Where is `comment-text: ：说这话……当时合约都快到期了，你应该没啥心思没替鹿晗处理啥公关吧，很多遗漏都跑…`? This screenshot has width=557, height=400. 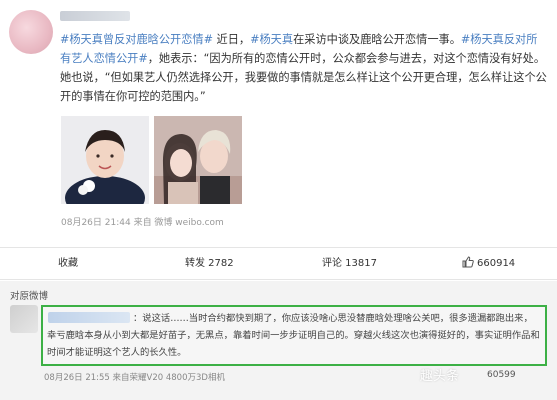 comment-text: ：说这话……当时合约都快到期了，你应该没啥心思没替鹿晗处理啥公关吧，很多遗漏都跑… is located at coordinates (293, 335).